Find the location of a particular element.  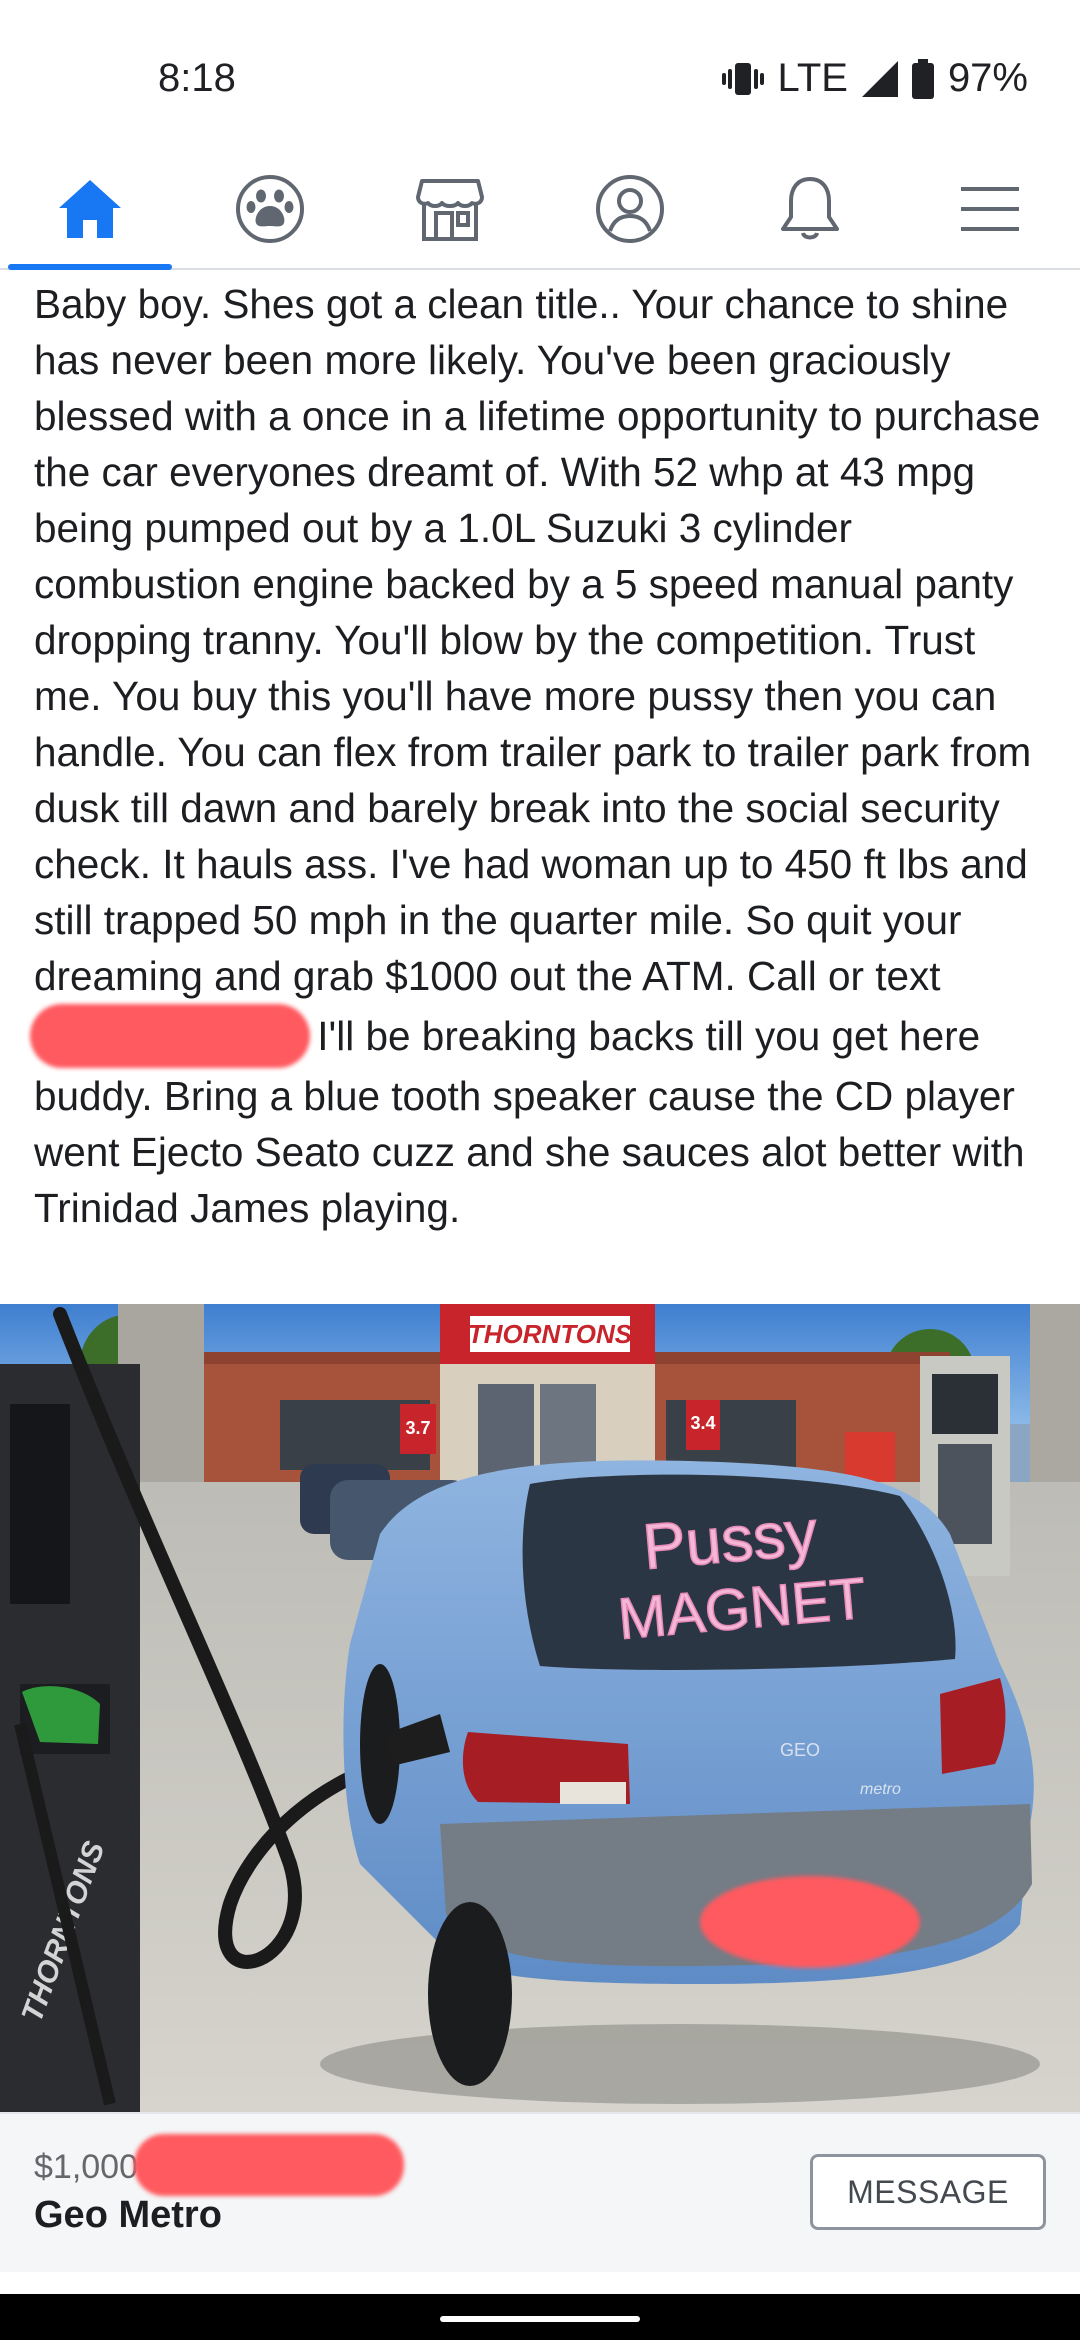

redacted-phone-number is located at coordinates (170, 1036).